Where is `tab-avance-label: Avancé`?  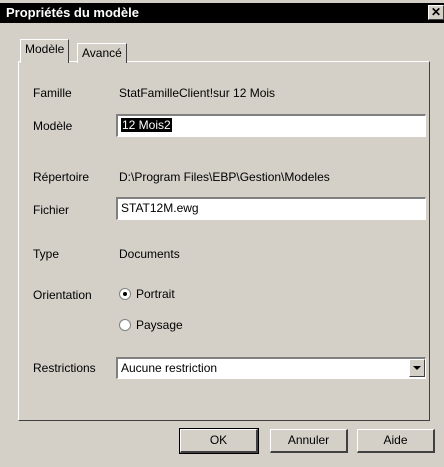
tab-avance-label: Avancé is located at coordinates (102, 53).